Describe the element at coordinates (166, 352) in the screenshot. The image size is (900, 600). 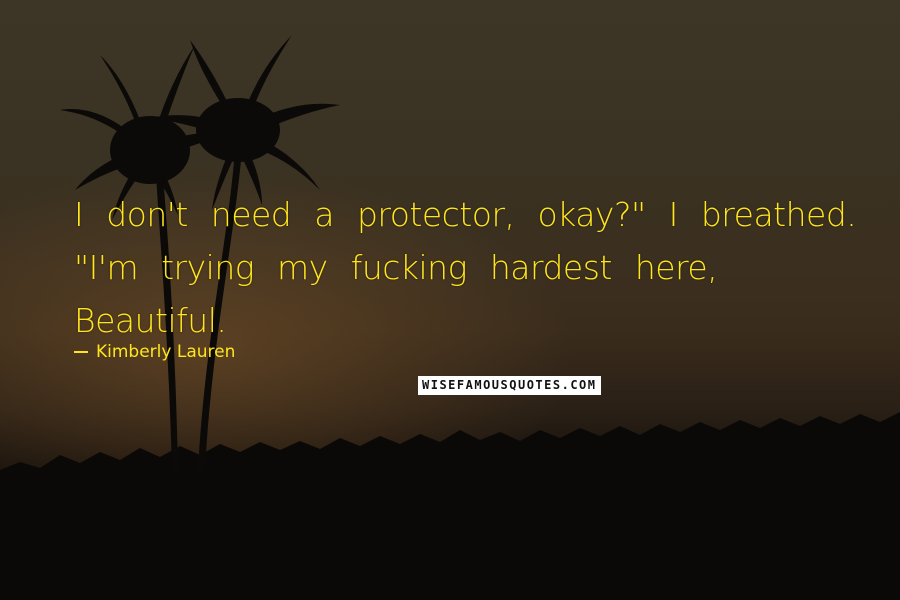
I see `author-name: Kimberly Lauren` at that location.